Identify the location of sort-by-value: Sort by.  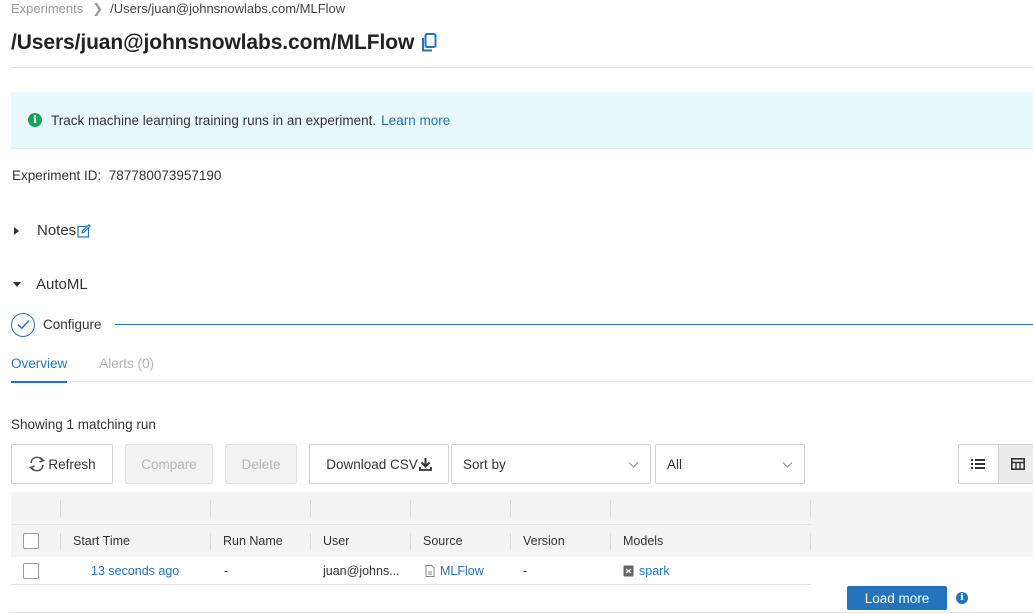
(484, 464).